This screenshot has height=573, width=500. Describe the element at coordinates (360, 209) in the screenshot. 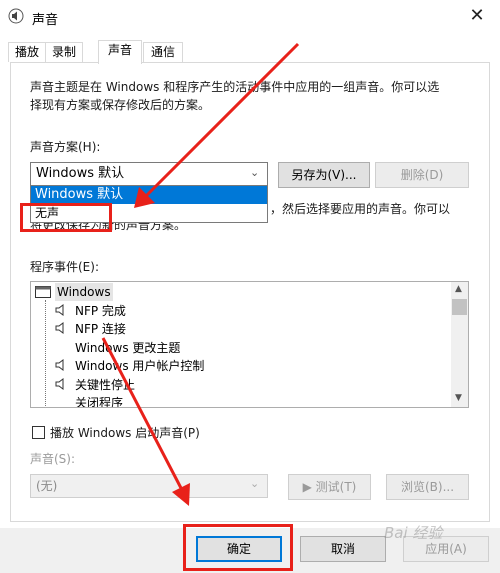

I see `hint-line-1: ，然后选择要应用的声音。你可以` at that location.